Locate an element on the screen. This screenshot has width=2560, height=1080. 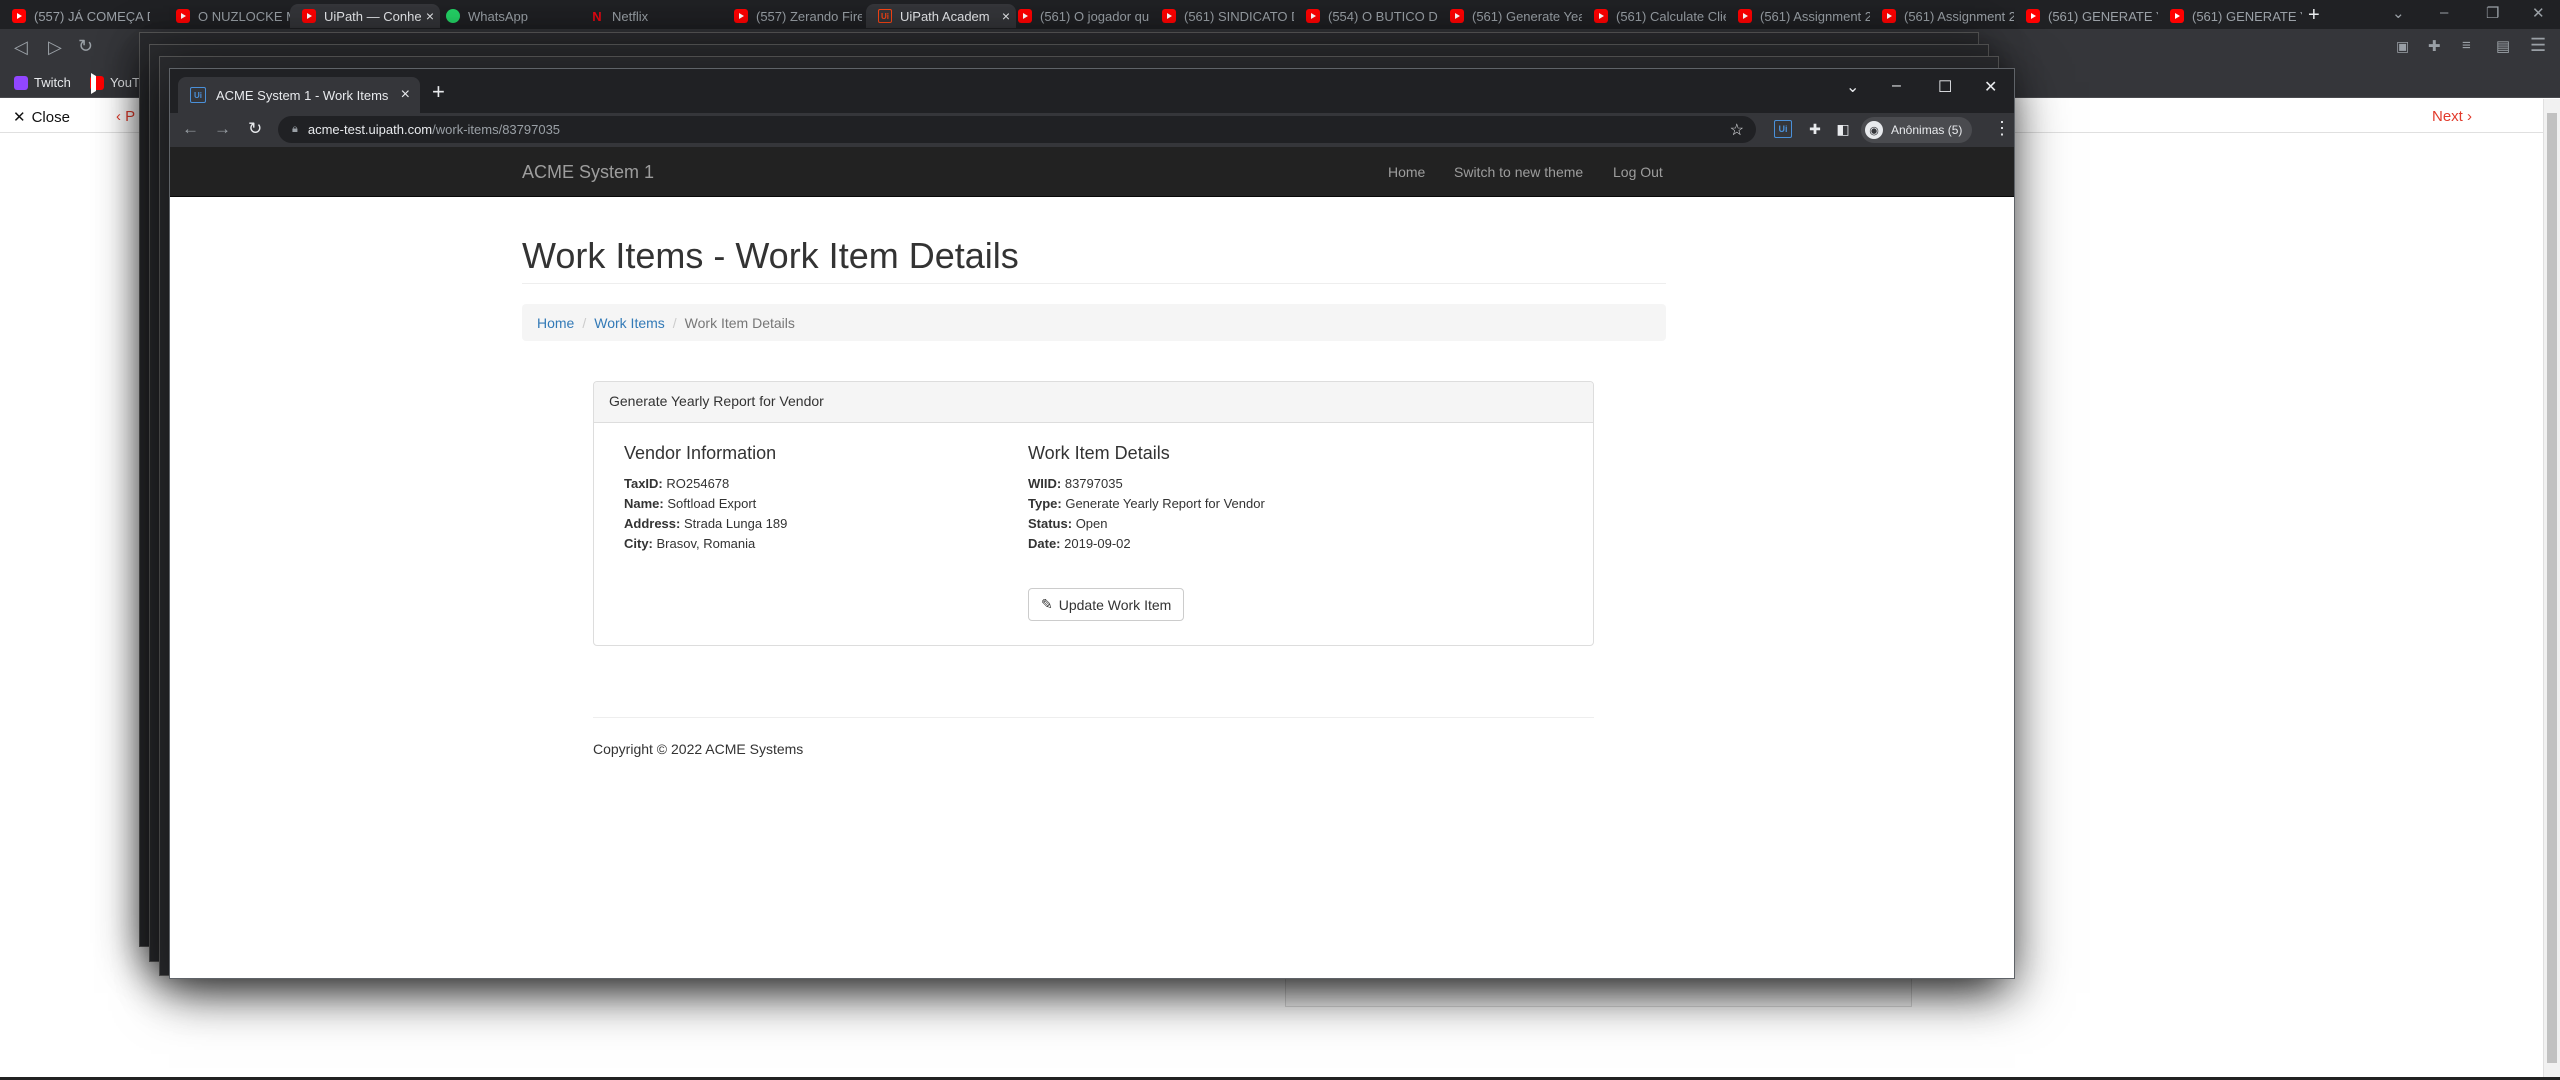
field-type: Type: Generate Yearly Report for Vendor is located at coordinates (1146, 503).